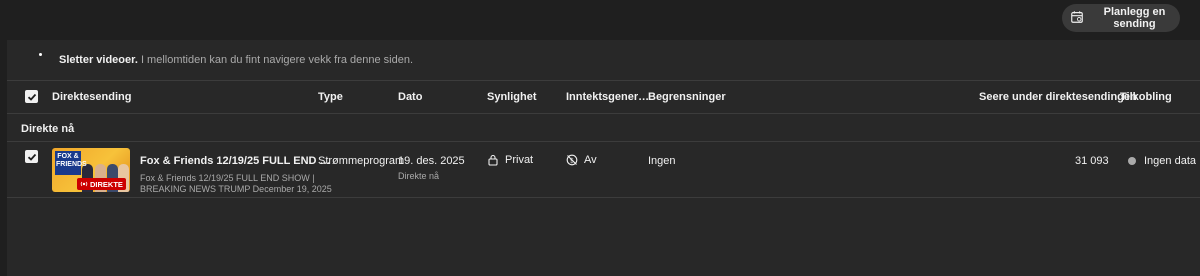  Describe the element at coordinates (590, 160) in the screenshot. I see `monetization-label: Av` at that location.